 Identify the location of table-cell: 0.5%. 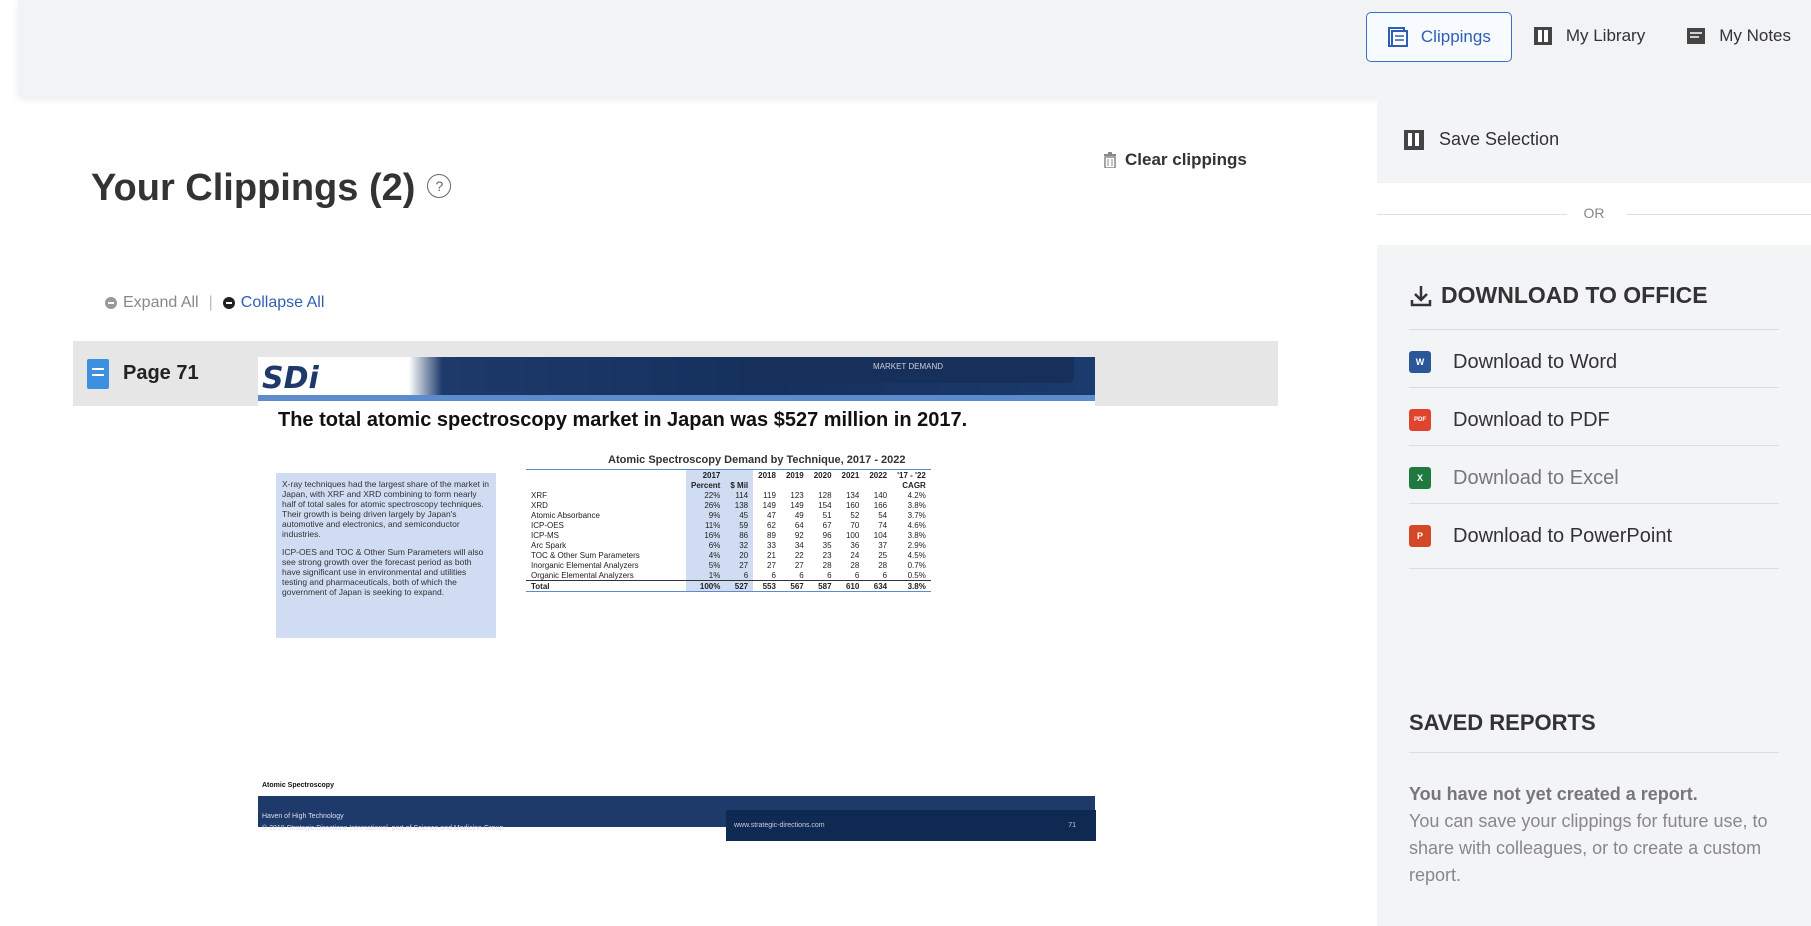
(916, 575).